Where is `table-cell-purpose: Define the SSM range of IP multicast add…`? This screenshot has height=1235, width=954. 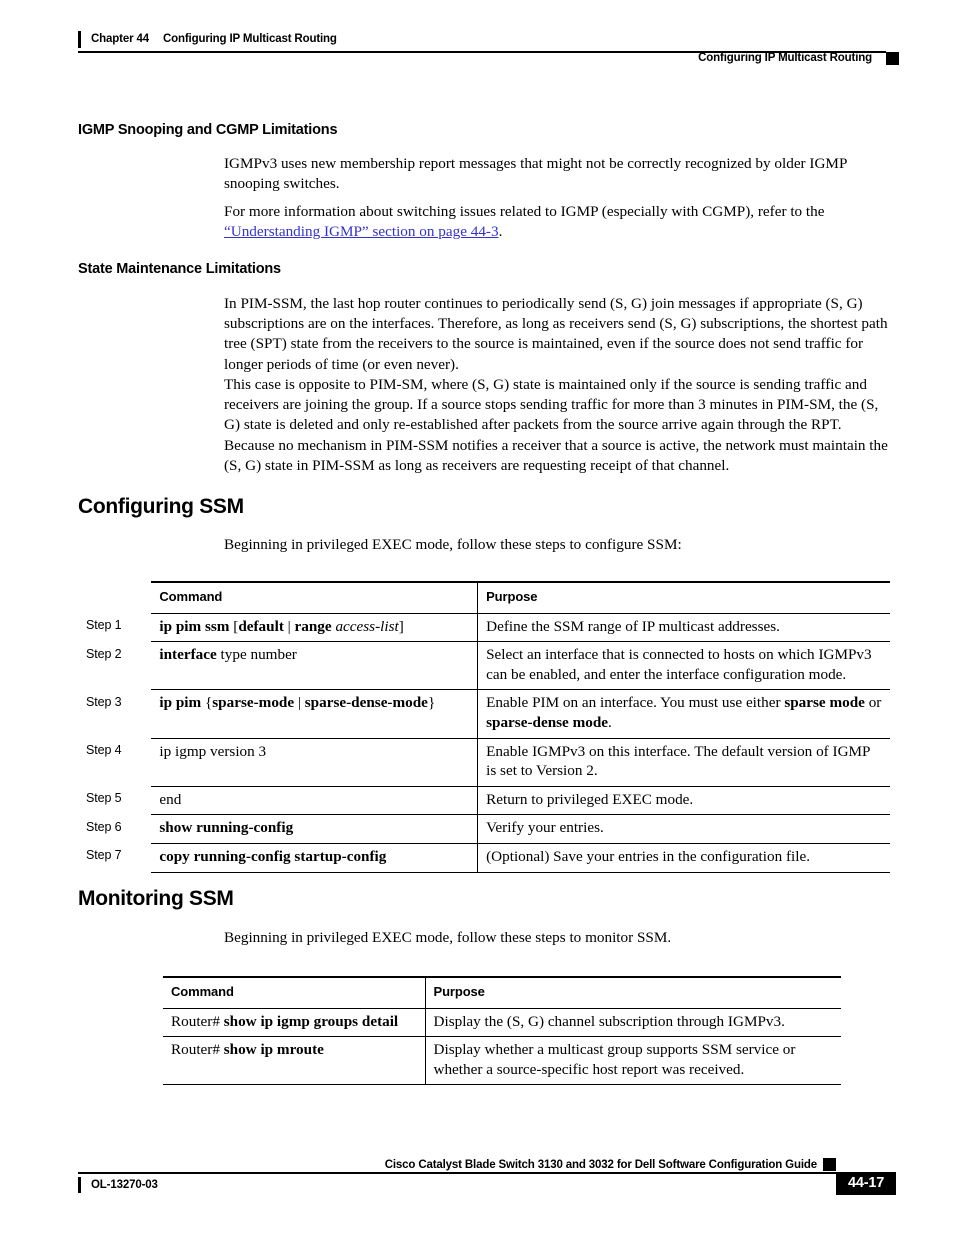
table-cell-purpose: Define the SSM range of IP multicast add… is located at coordinates (683, 627).